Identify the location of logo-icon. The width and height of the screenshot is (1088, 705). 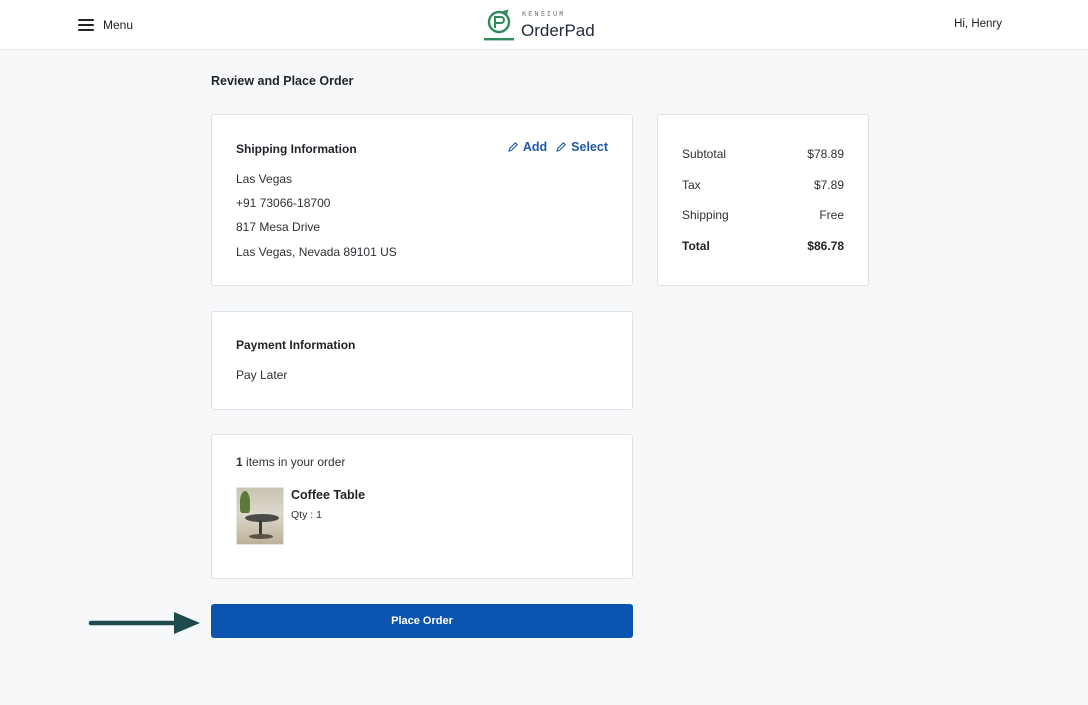
(499, 25).